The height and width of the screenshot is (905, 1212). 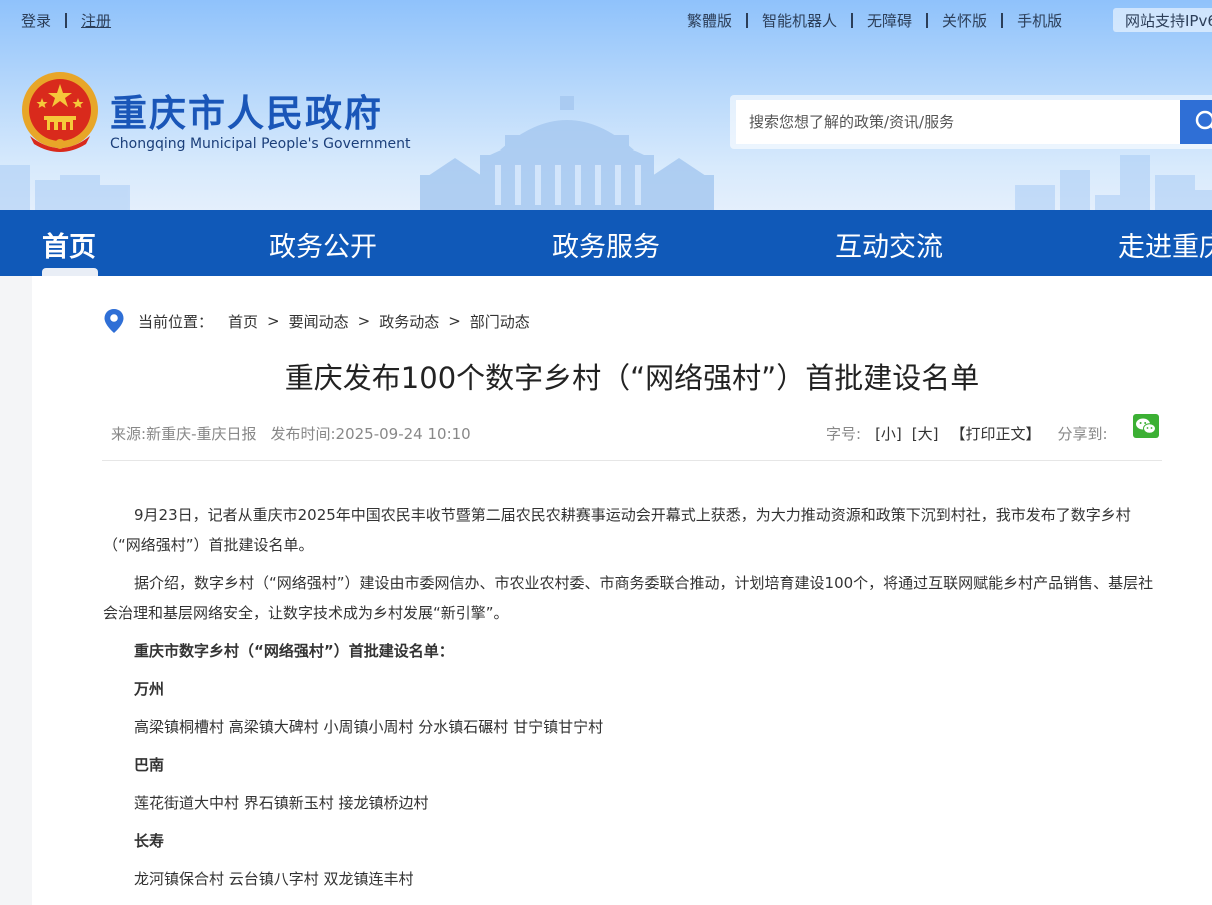 I want to click on district-villages: 莲花街道大中村 界石镇新玉村 接龙镇桥边村, so click(x=281, y=803).